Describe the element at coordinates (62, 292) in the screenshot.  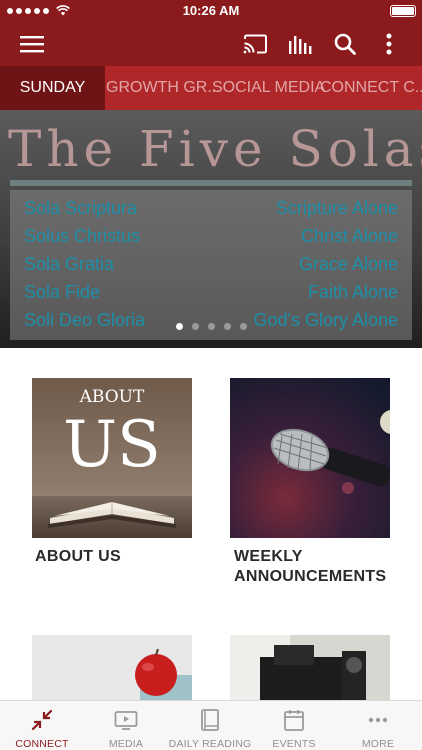
I see `sola-latin: Sola Fide` at that location.